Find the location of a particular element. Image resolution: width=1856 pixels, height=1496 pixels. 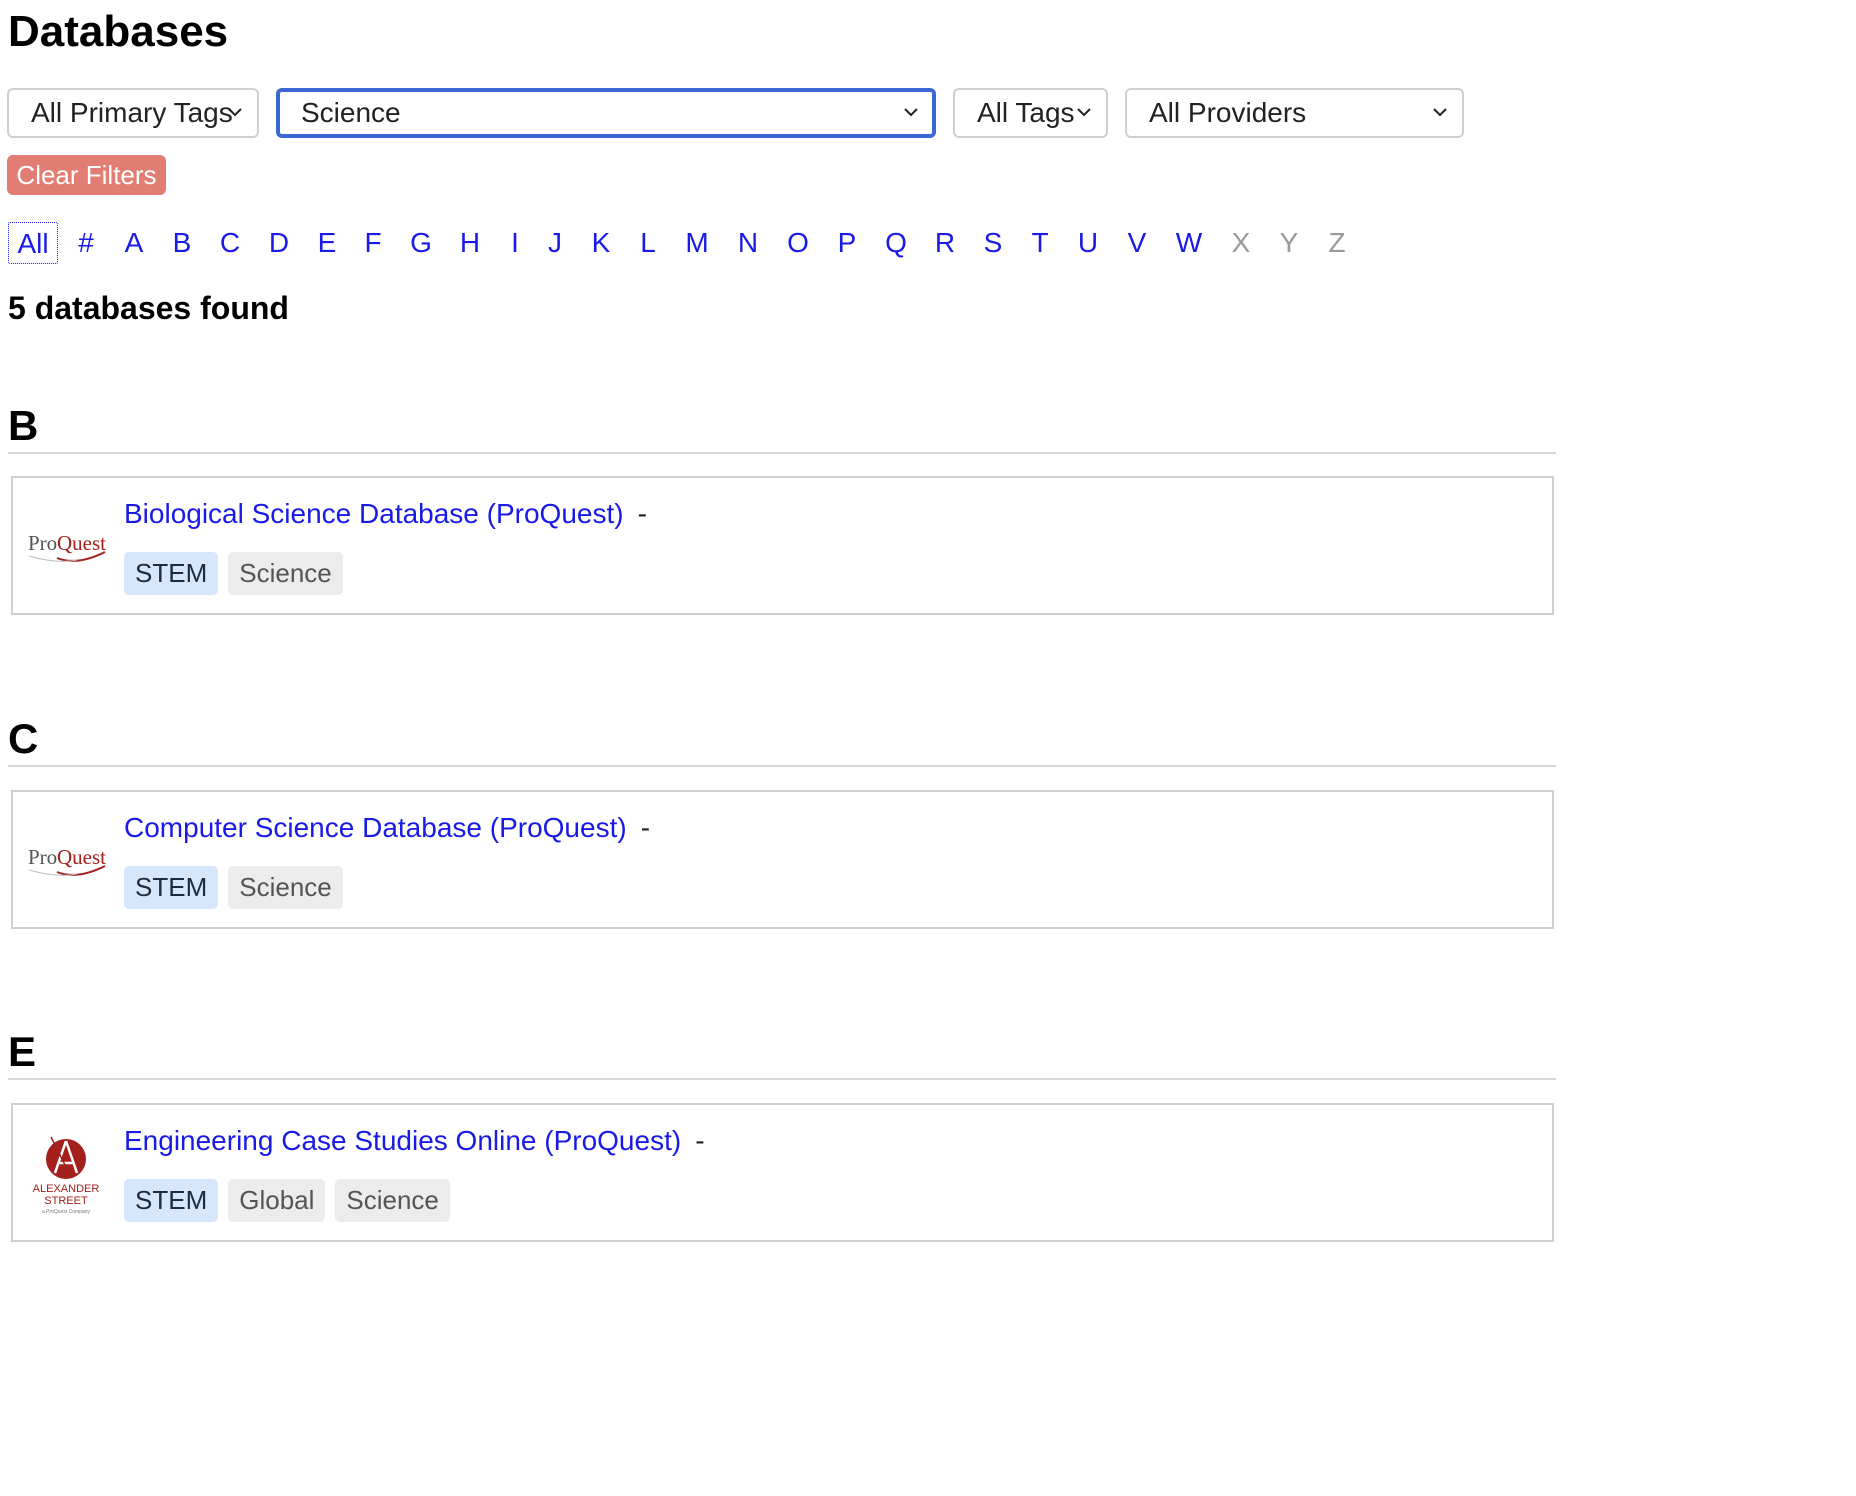

section-heading-e: E is located at coordinates (782, 1054).